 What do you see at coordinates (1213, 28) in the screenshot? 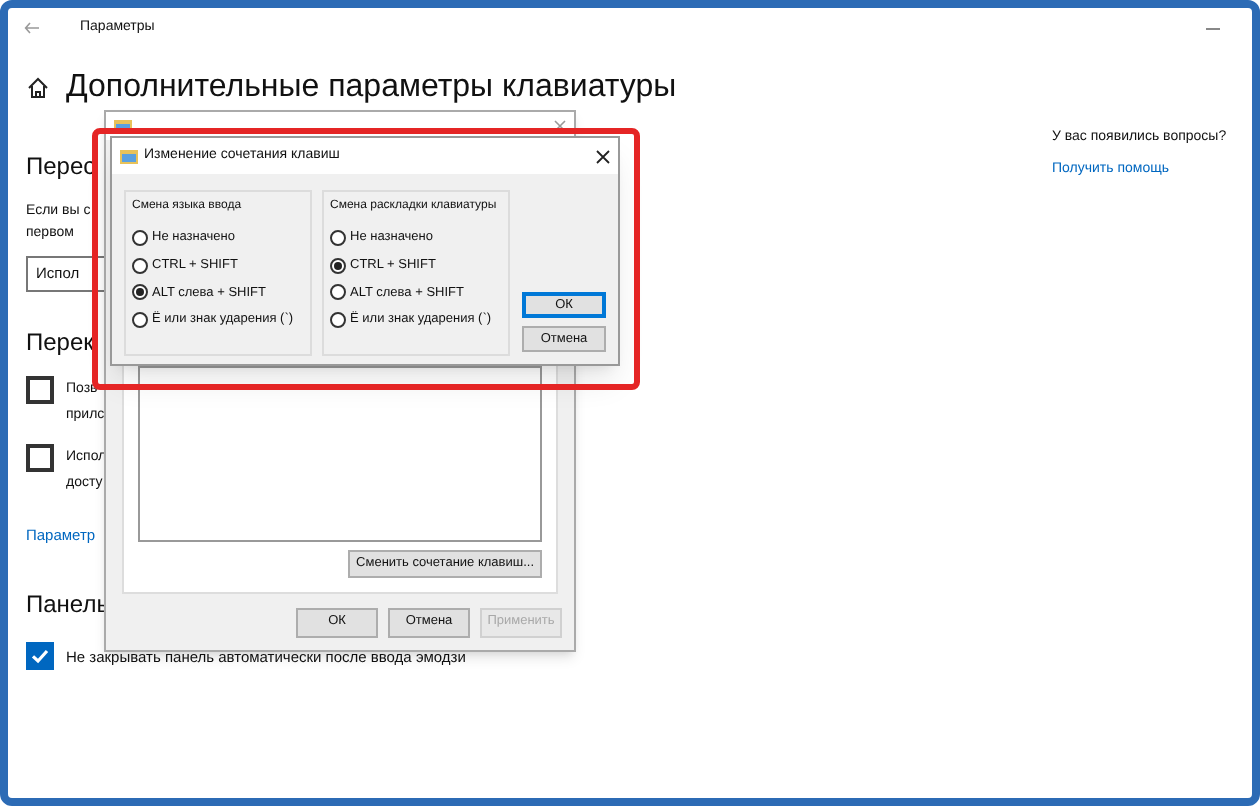
I see `minimize-icon` at bounding box center [1213, 28].